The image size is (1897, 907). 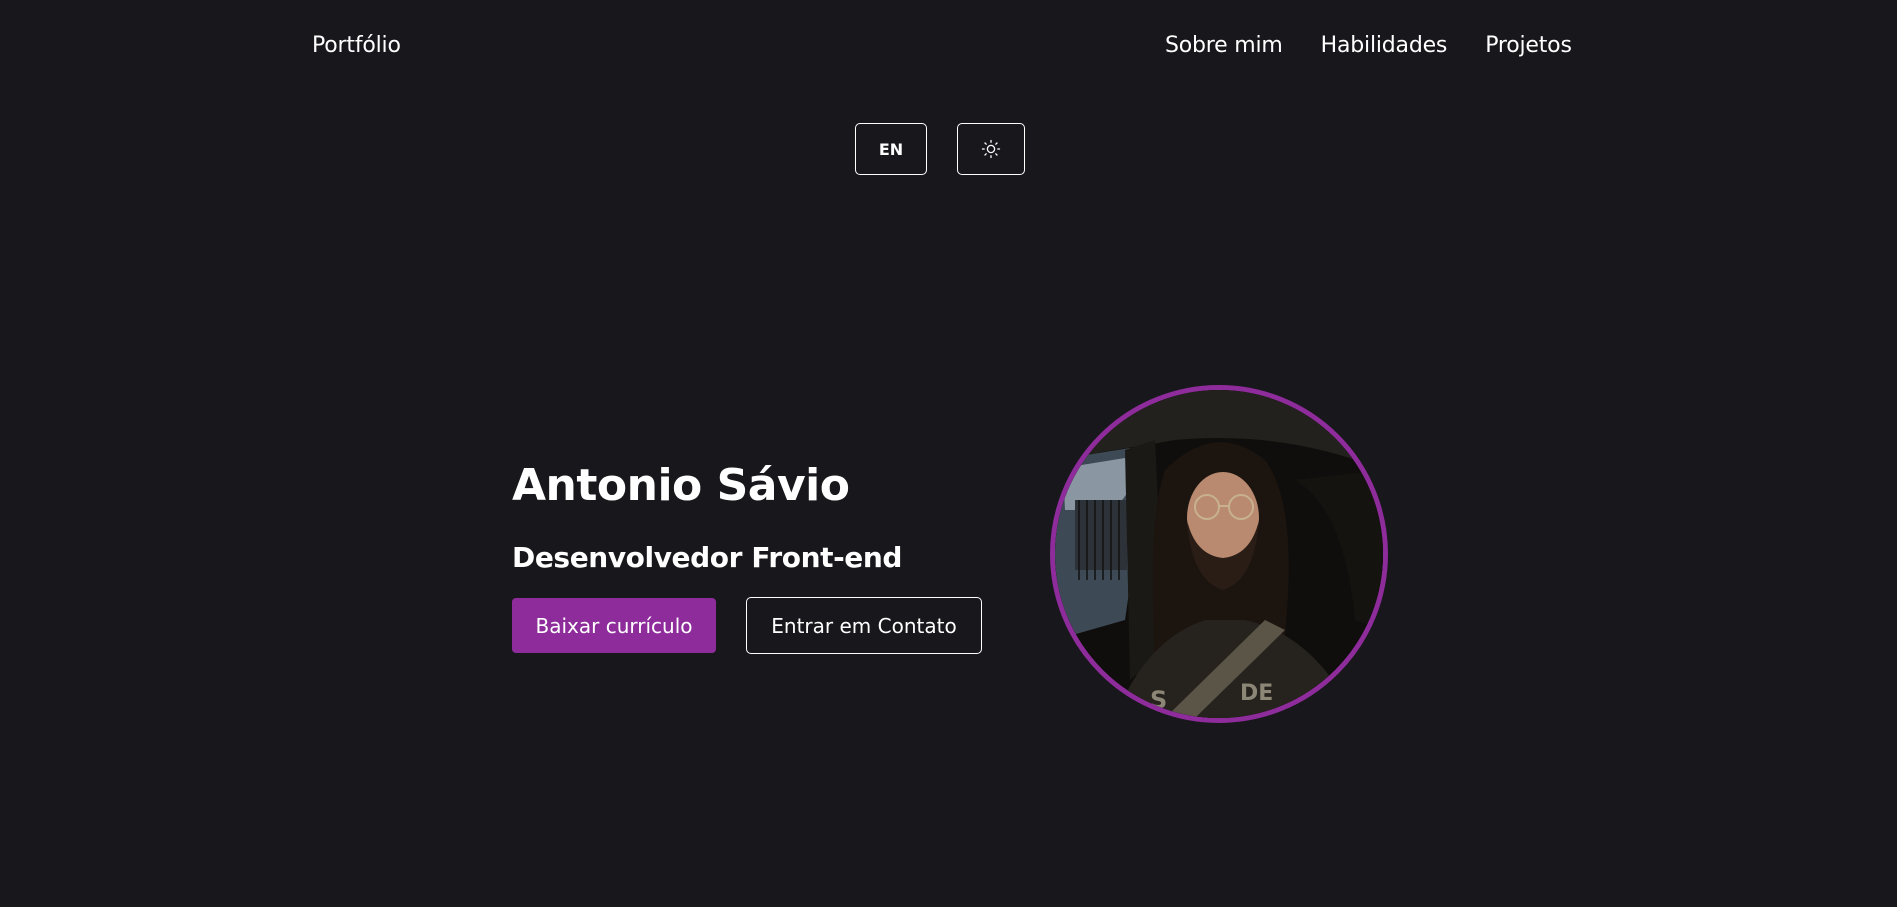 What do you see at coordinates (864, 625) in the screenshot?
I see `contact-button: Entrar em Contato` at bounding box center [864, 625].